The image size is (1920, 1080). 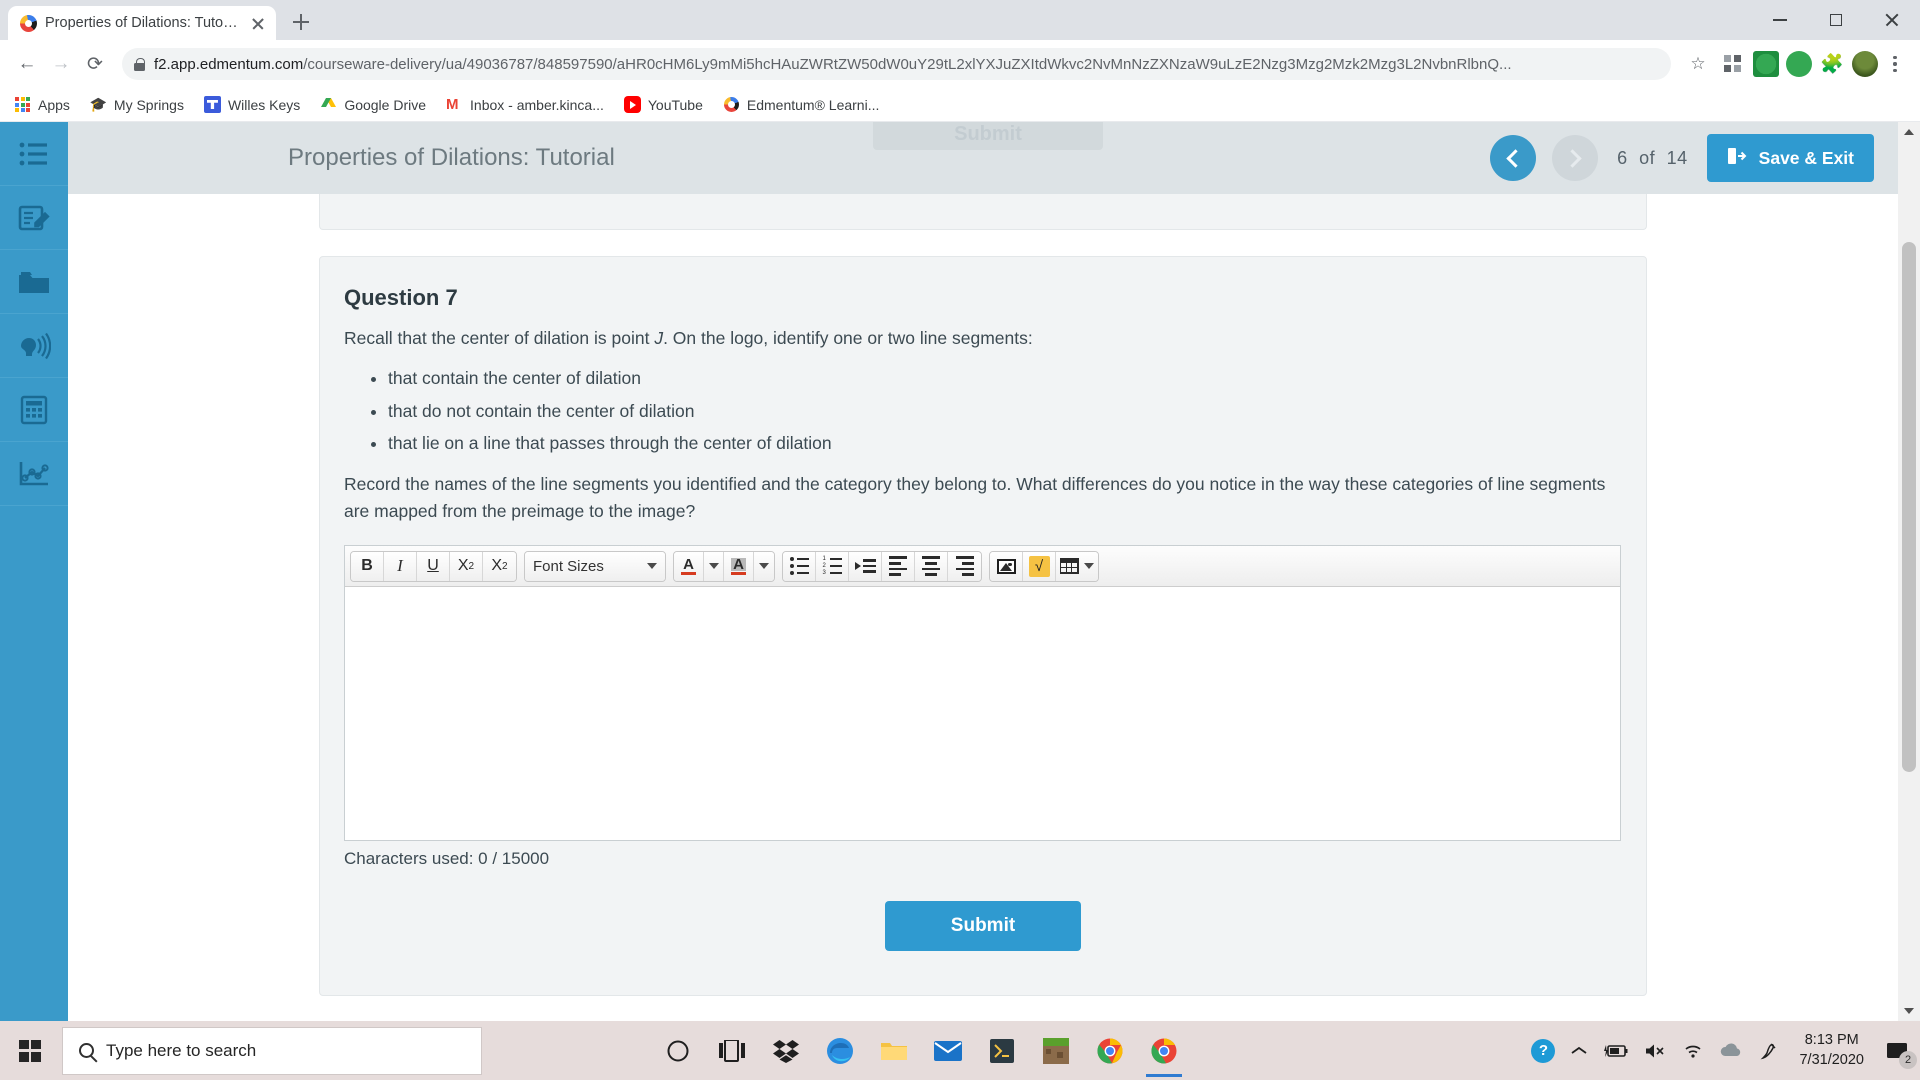 What do you see at coordinates (1766, 64) in the screenshot?
I see `grammarly-icon` at bounding box center [1766, 64].